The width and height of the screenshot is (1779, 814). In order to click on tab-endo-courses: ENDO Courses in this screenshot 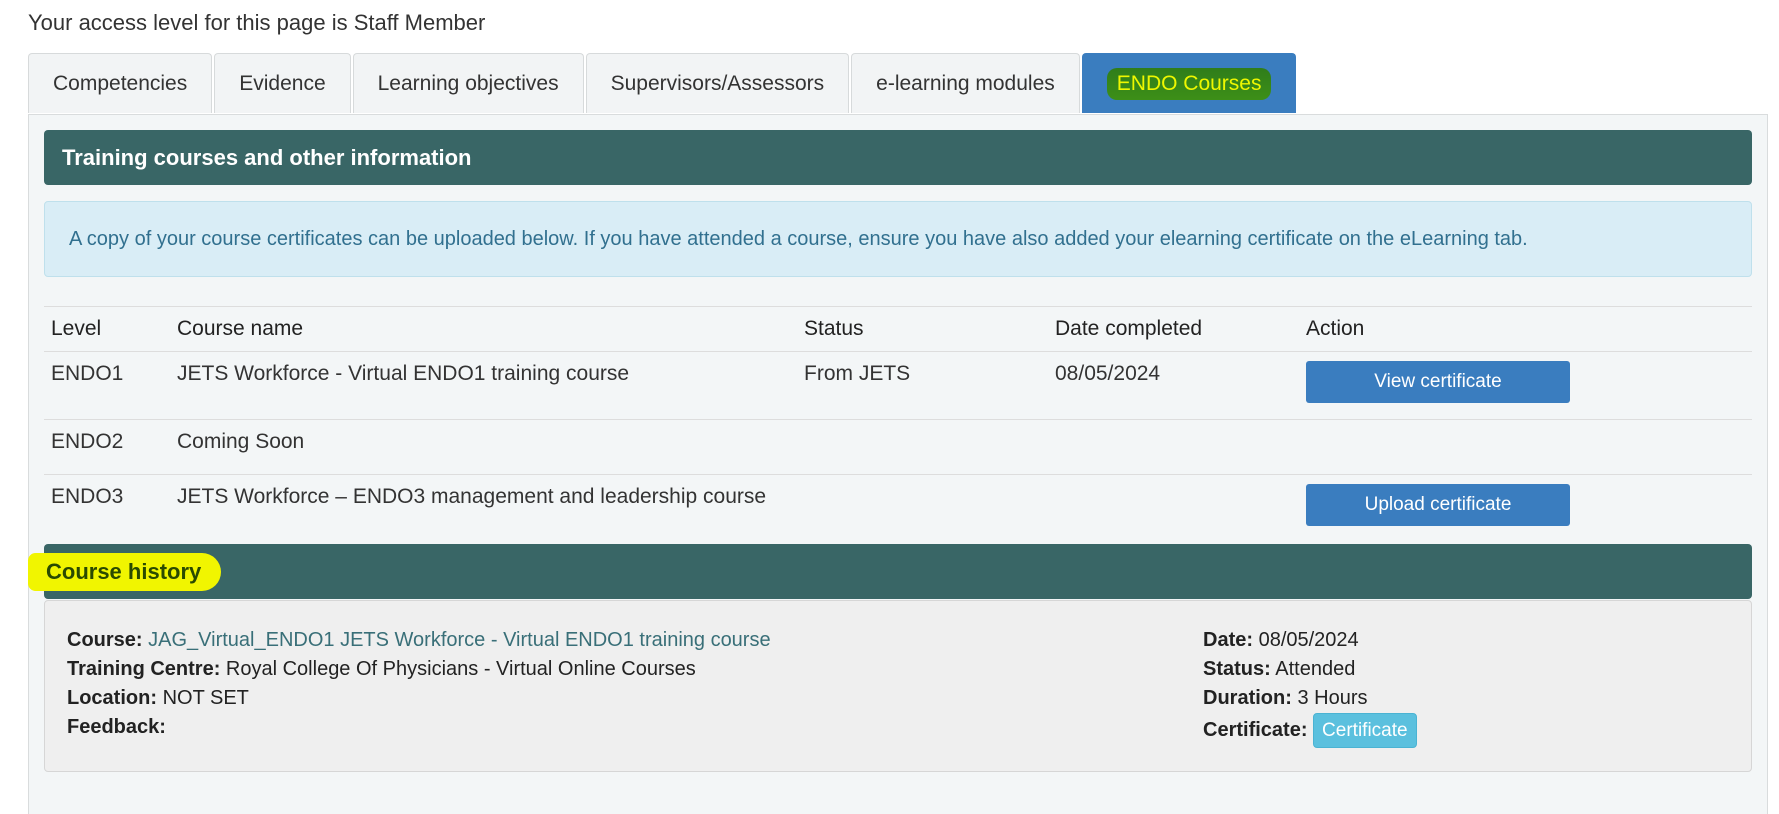, I will do `click(1189, 83)`.